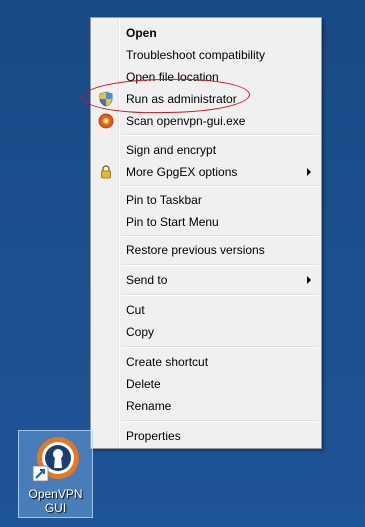 Image resolution: width=365 pixels, height=527 pixels. Describe the element at coordinates (182, 172) in the screenshot. I see `menu-item-gpgex-label: More GpgEX options` at that location.